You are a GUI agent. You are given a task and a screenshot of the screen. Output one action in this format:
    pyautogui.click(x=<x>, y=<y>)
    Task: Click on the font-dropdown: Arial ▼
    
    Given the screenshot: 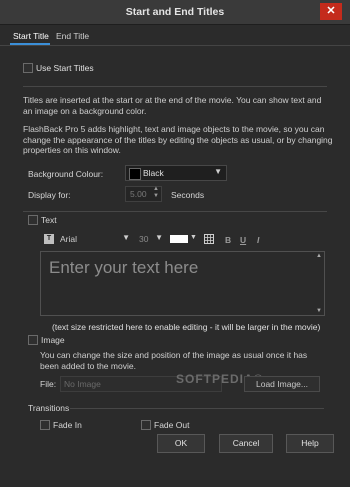 What is the action you would take?
    pyautogui.click(x=95, y=239)
    